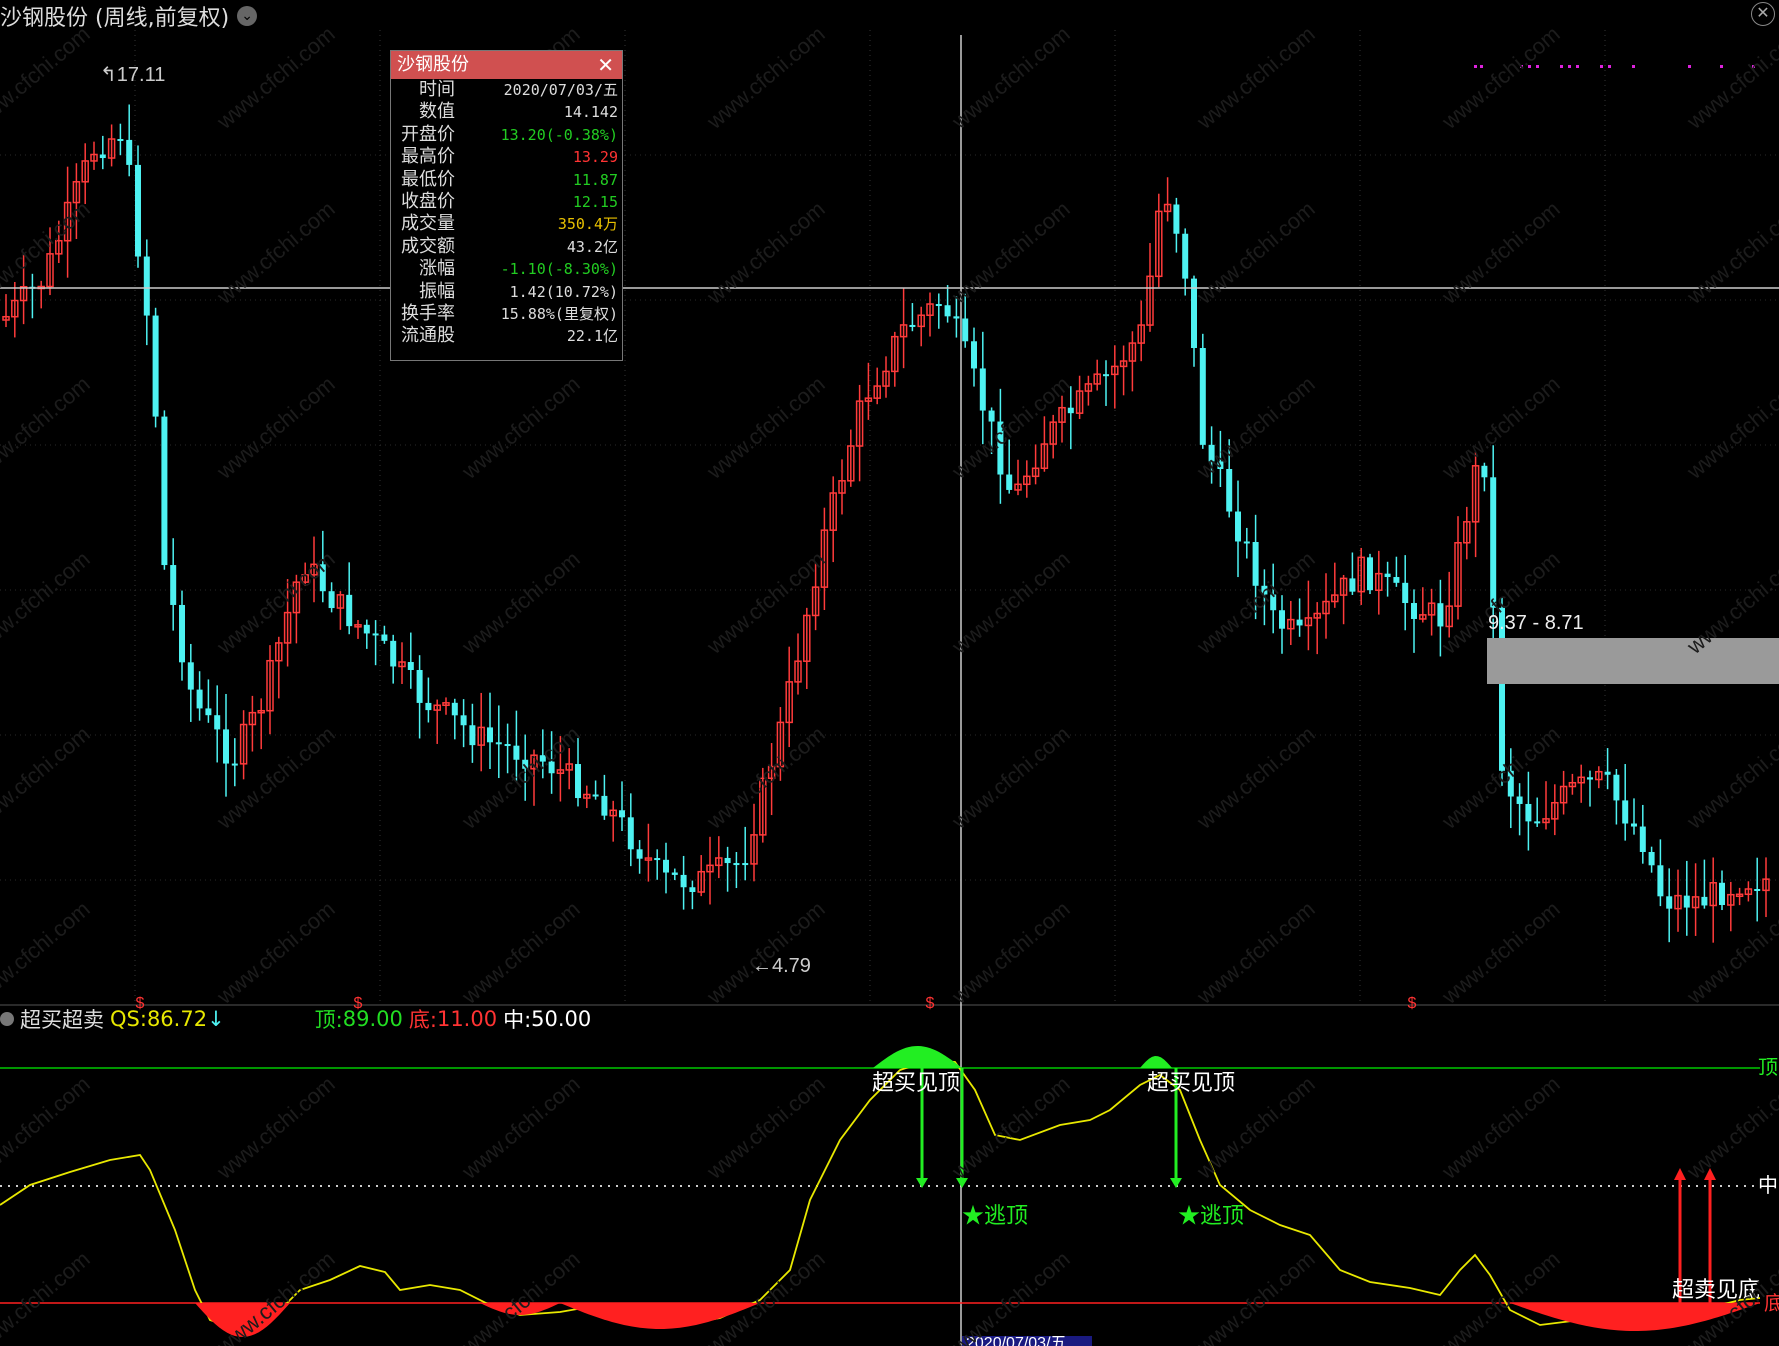  Describe the element at coordinates (560, 90) in the screenshot. I see `info-value: 2020/07/03/五` at that location.